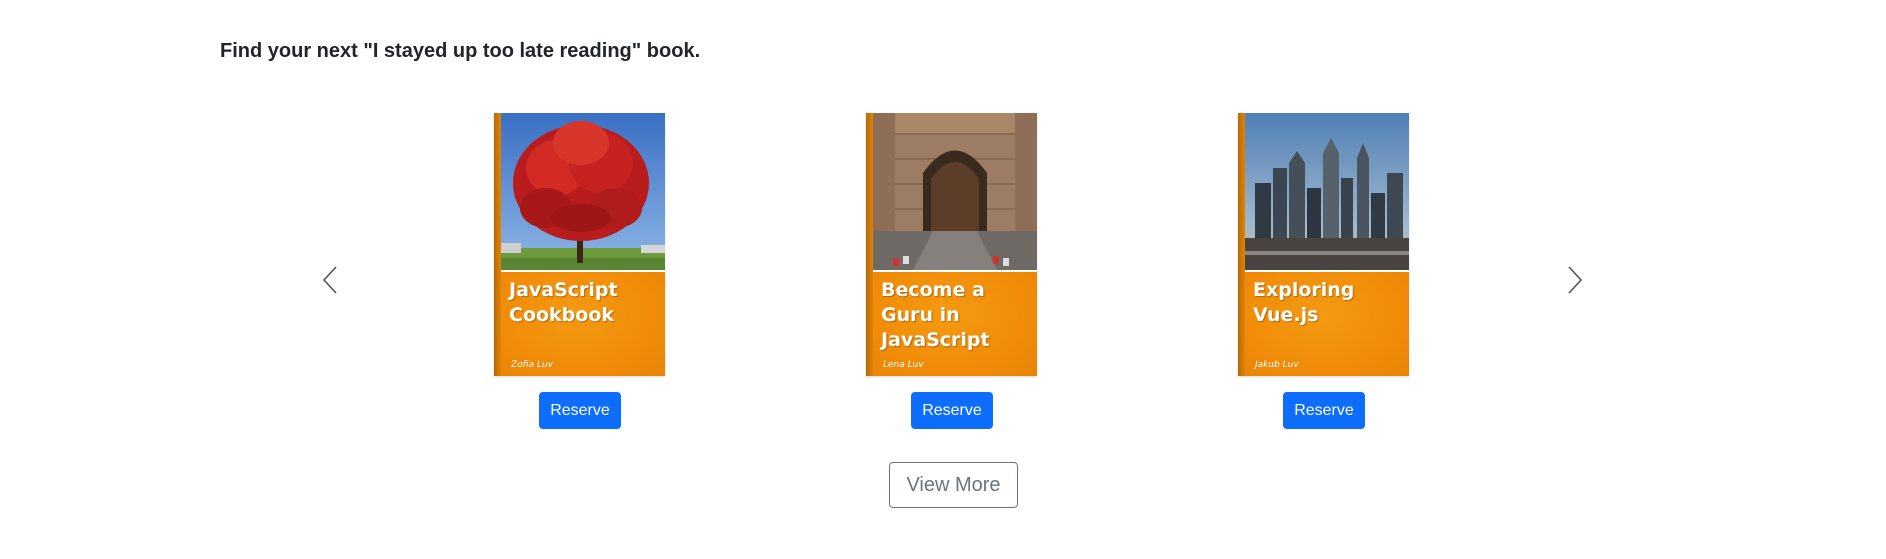 This screenshot has width=1886, height=559. I want to click on cover-title-panel: Become a Guru in JavaScript Lena Luv, so click(955, 323).